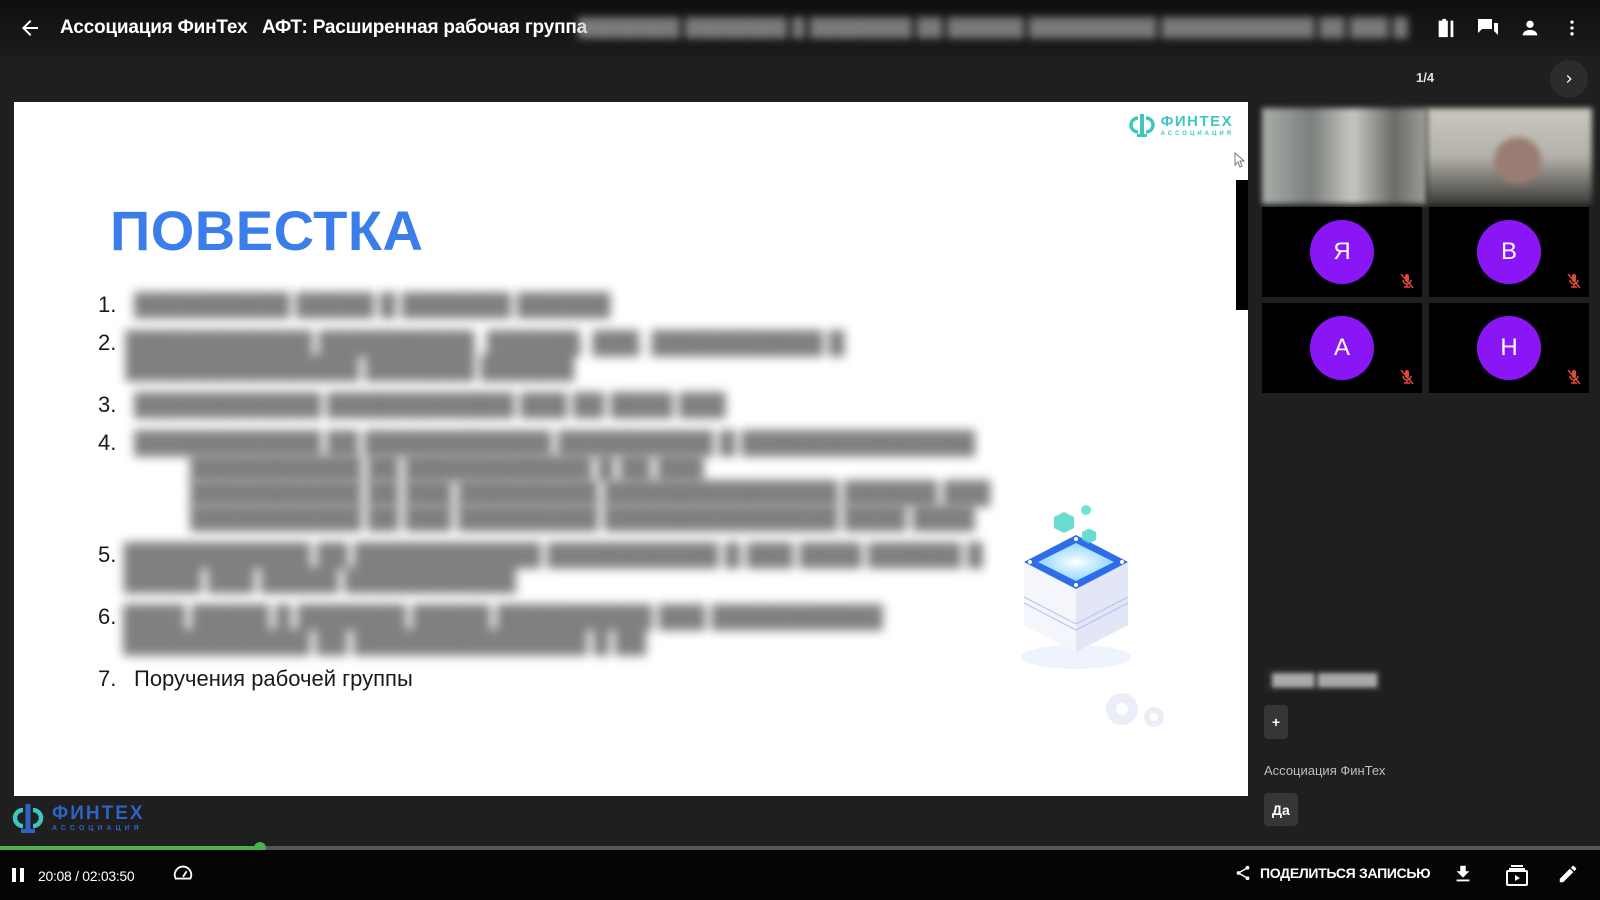 This screenshot has height=900, width=1600. I want to click on participant-tile: Я, so click(1342, 252).